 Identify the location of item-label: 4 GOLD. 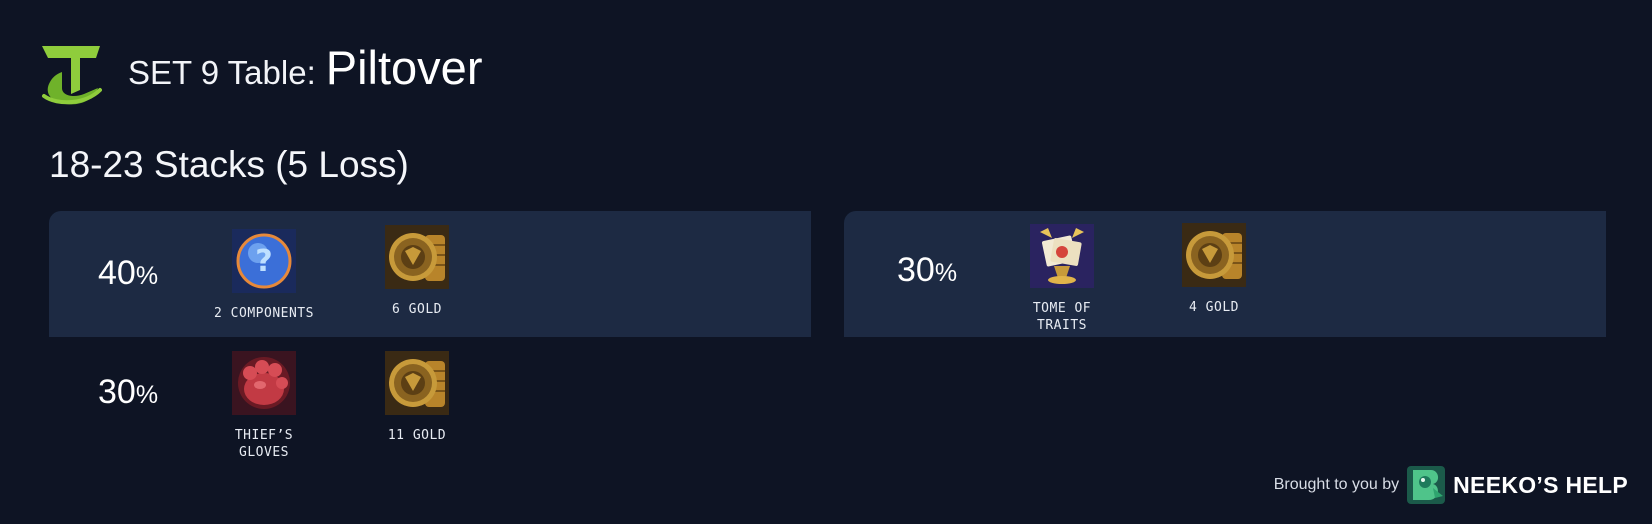
(1214, 307).